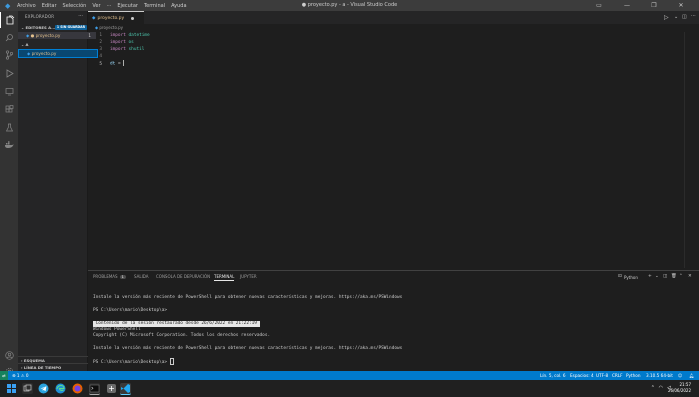 The height and width of the screenshot is (397, 699). Describe the element at coordinates (111, 388) in the screenshot. I see `app-icon` at that location.